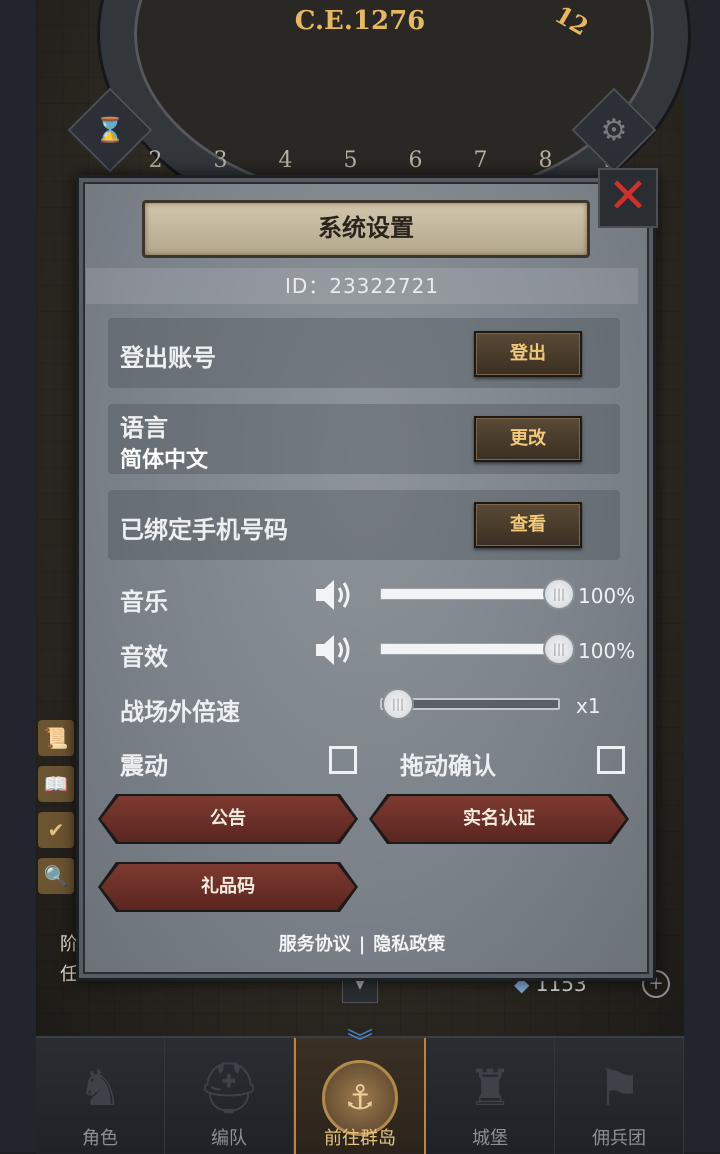 The image size is (720, 1154). Describe the element at coordinates (362, 286) in the screenshot. I see `player-id: ID：23322721` at that location.